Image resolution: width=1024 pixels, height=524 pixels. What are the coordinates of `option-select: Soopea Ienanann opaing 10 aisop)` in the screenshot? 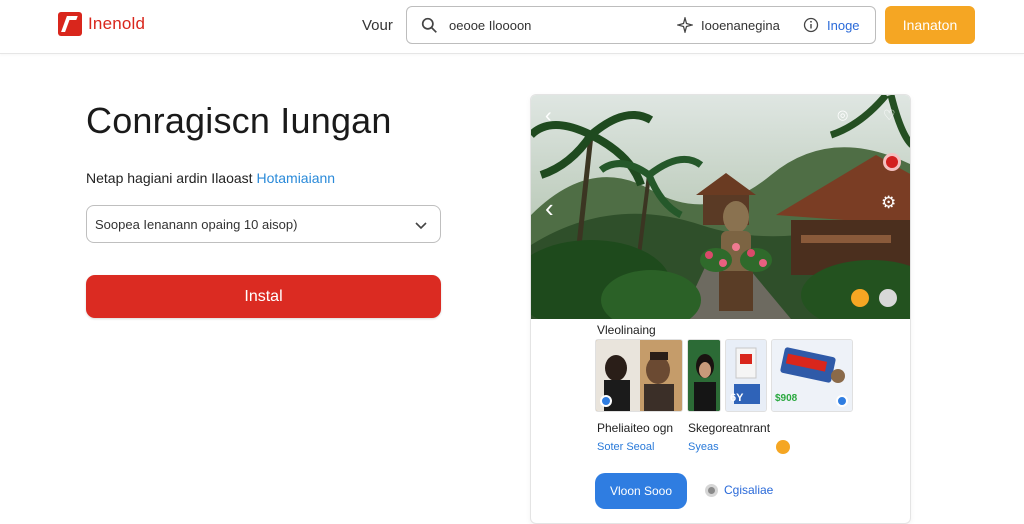 It's located at (263, 224).